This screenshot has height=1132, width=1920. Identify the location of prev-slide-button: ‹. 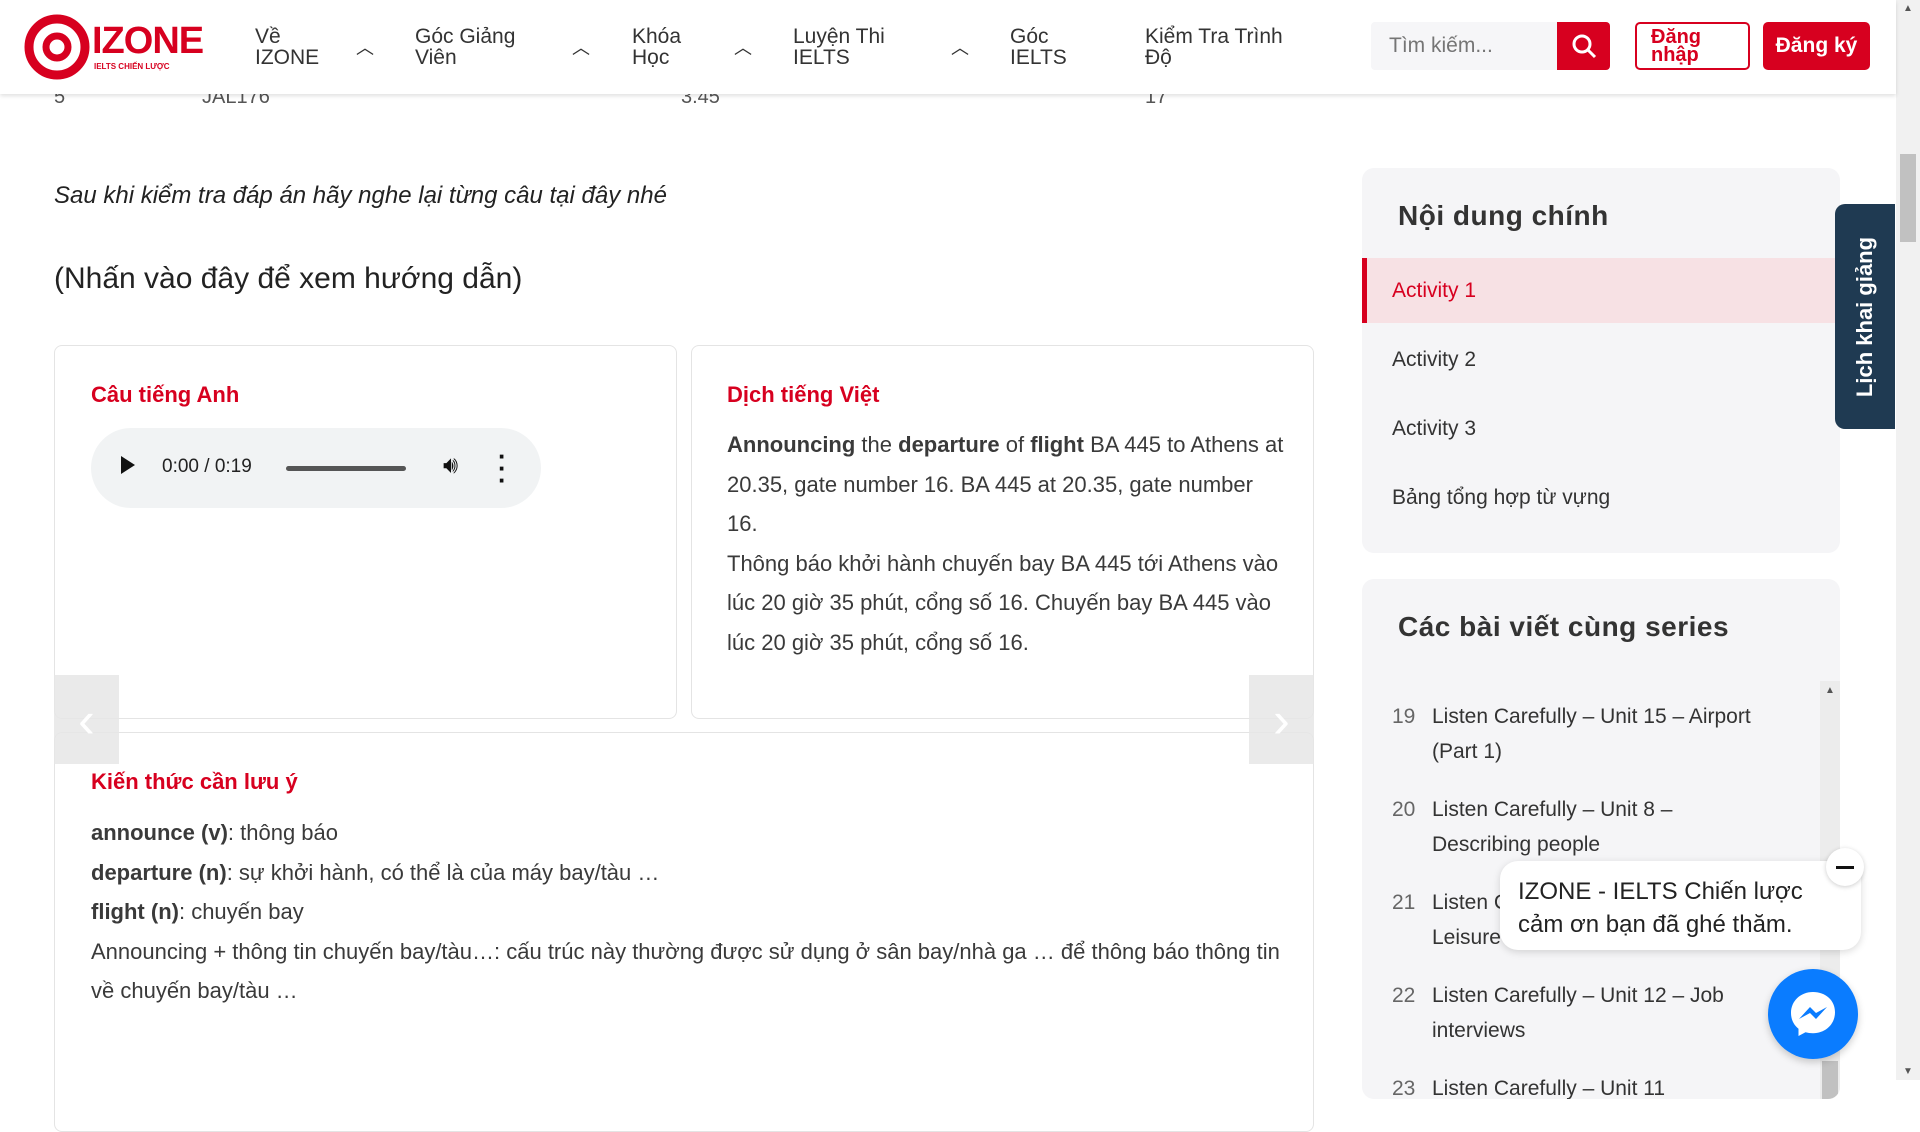
(86, 719).